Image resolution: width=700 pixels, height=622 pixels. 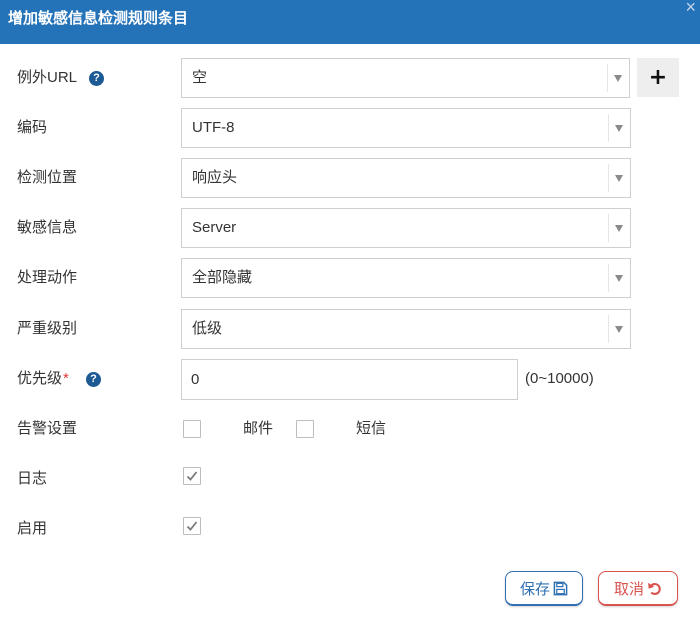 I want to click on action-select: 全部隐藏, so click(x=406, y=278).